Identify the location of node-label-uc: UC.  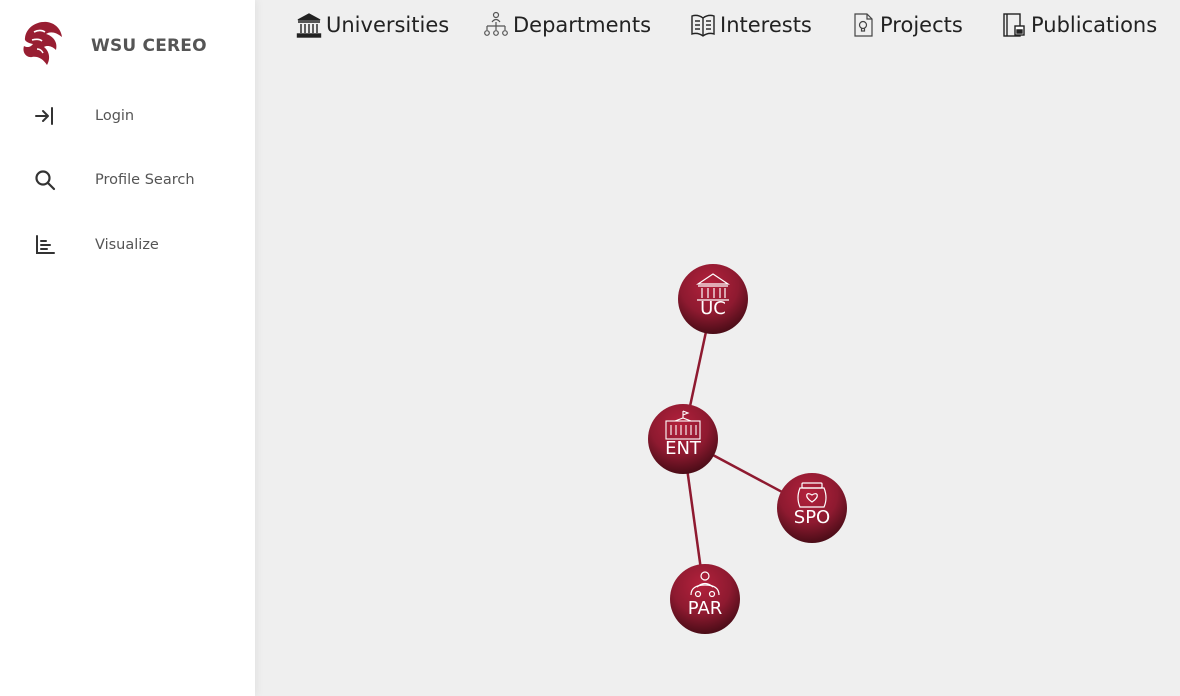
(713, 308).